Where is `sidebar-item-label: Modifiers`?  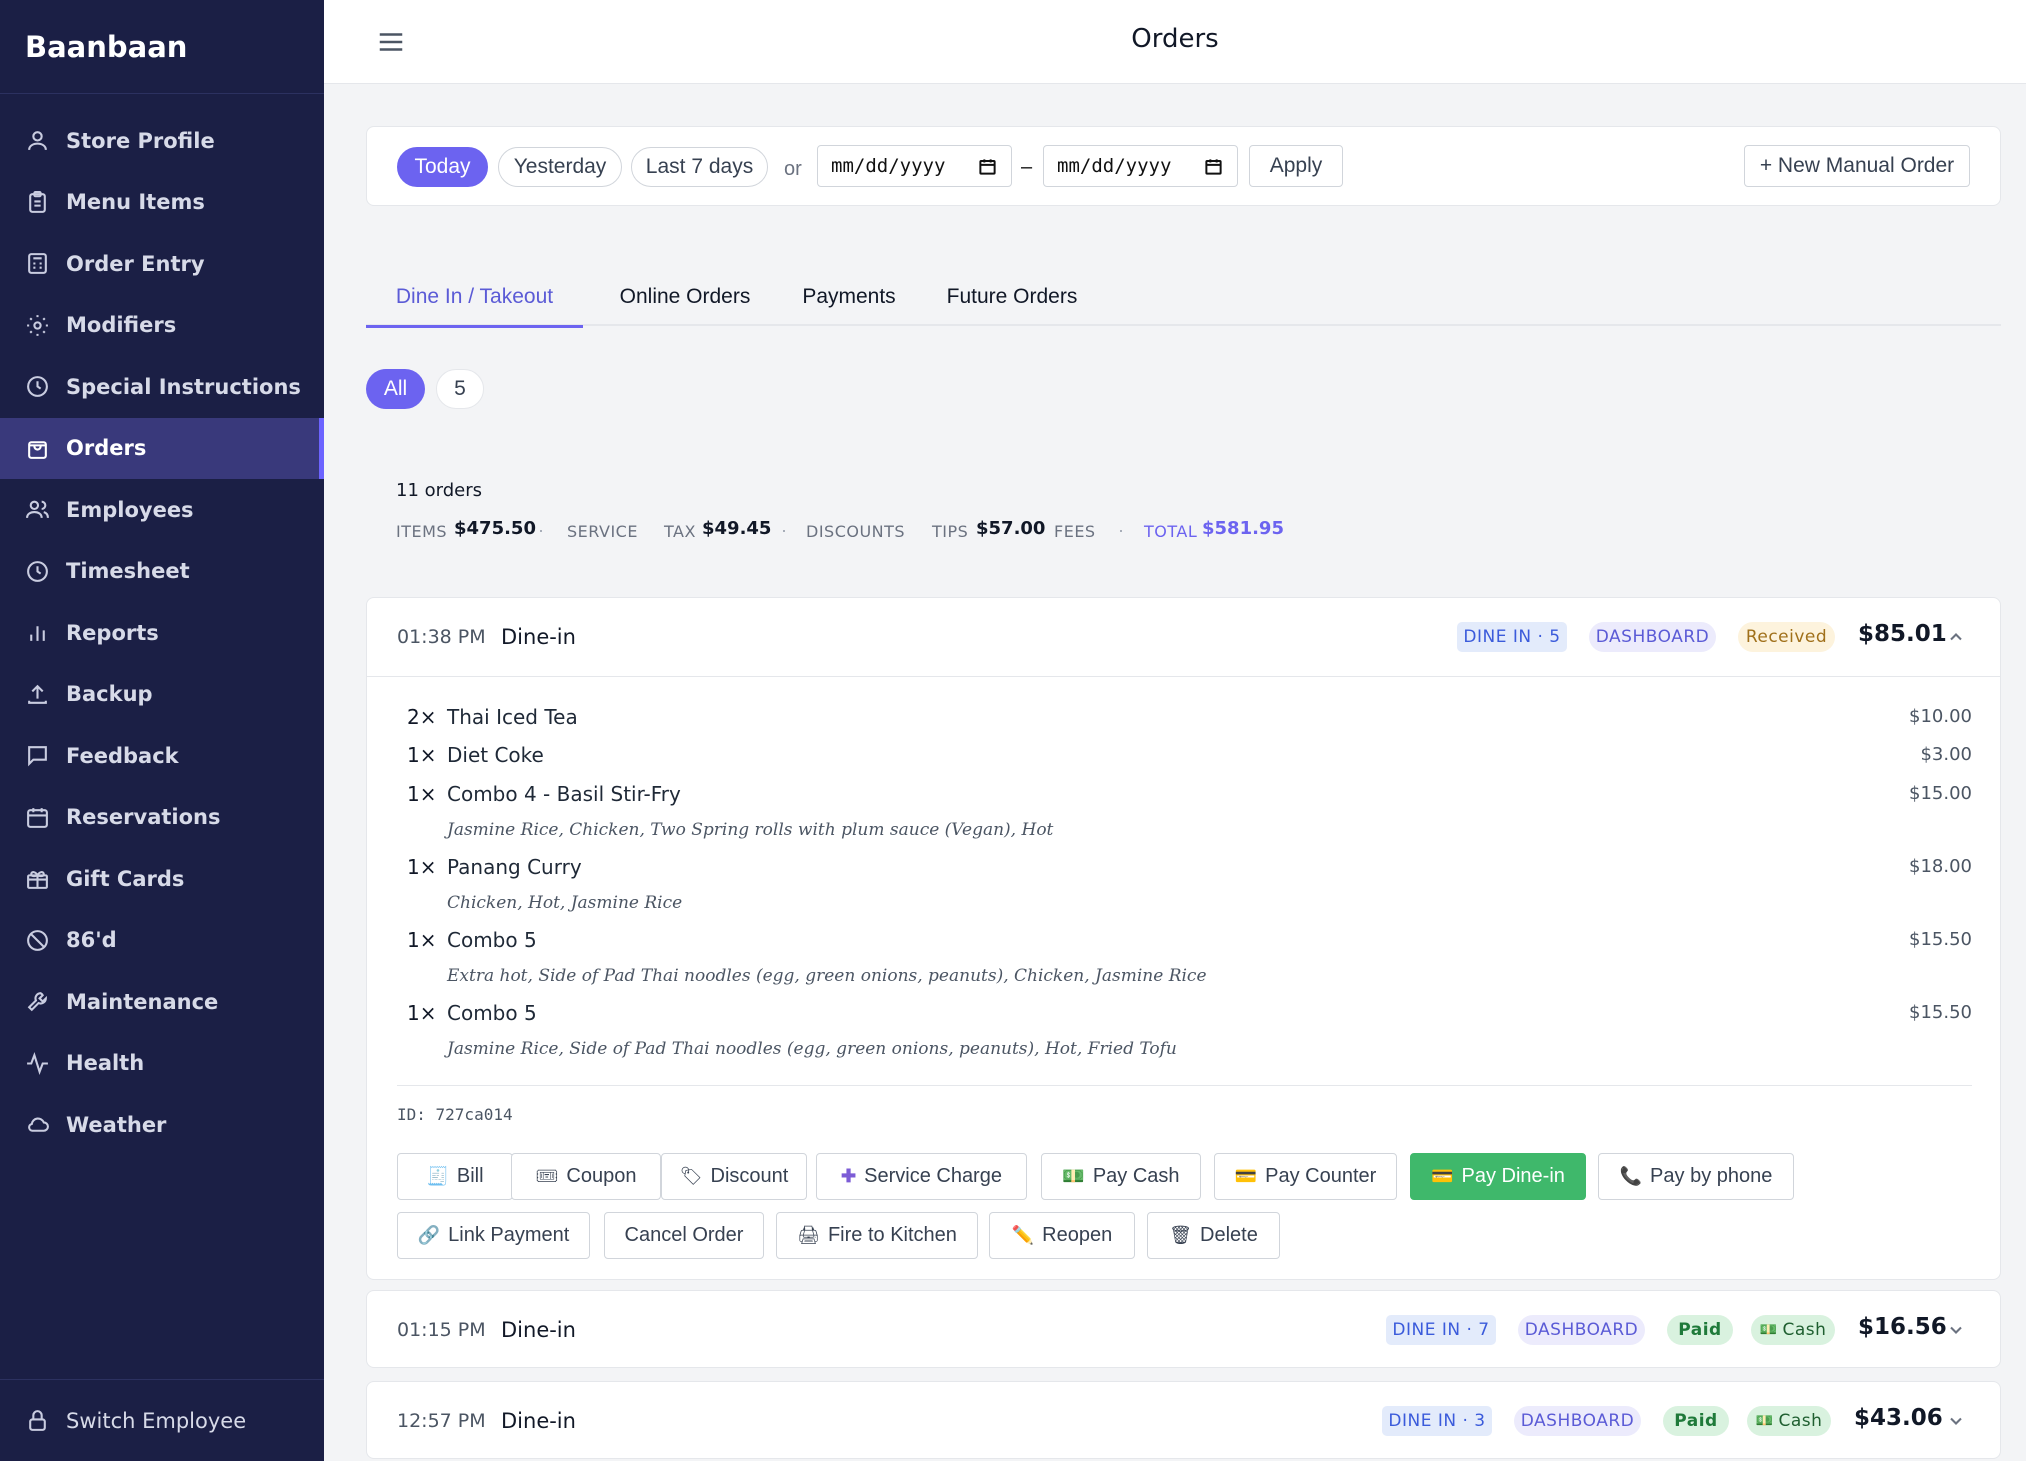
sidebar-item-label: Modifiers is located at coordinates (121, 325).